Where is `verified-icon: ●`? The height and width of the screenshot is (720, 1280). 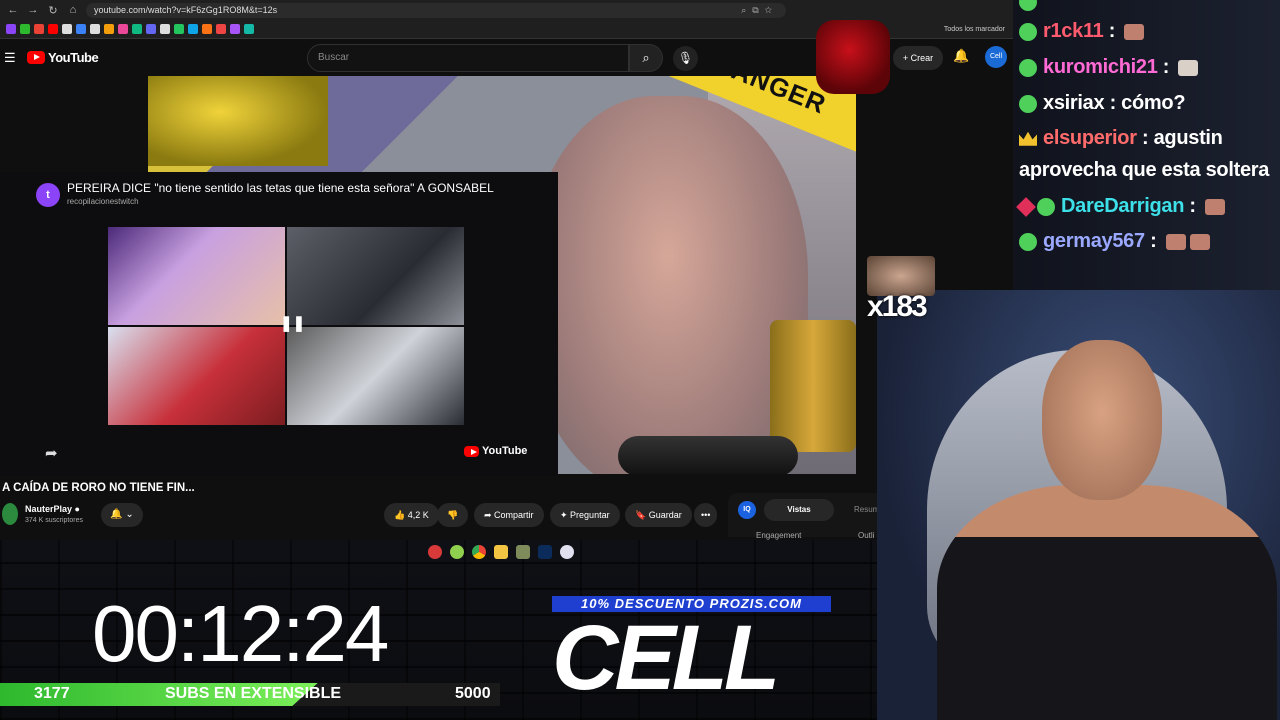 verified-icon: ● is located at coordinates (77, 509).